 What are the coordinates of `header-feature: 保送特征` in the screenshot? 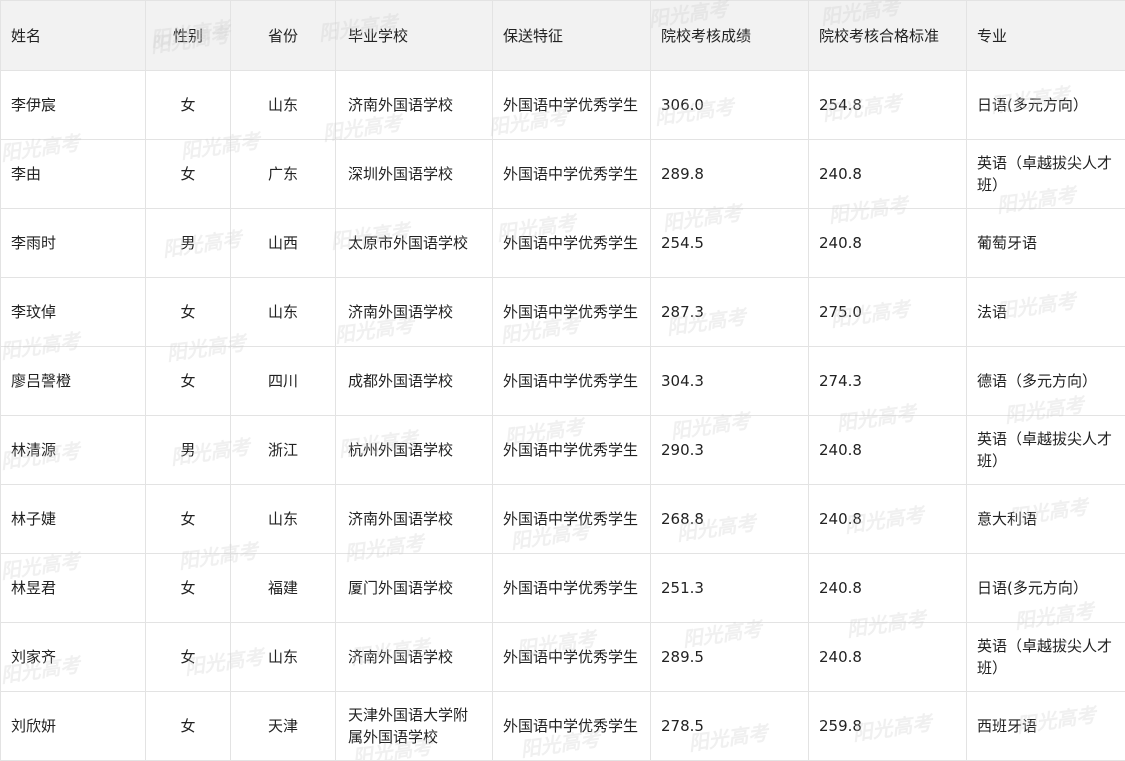 It's located at (572, 36).